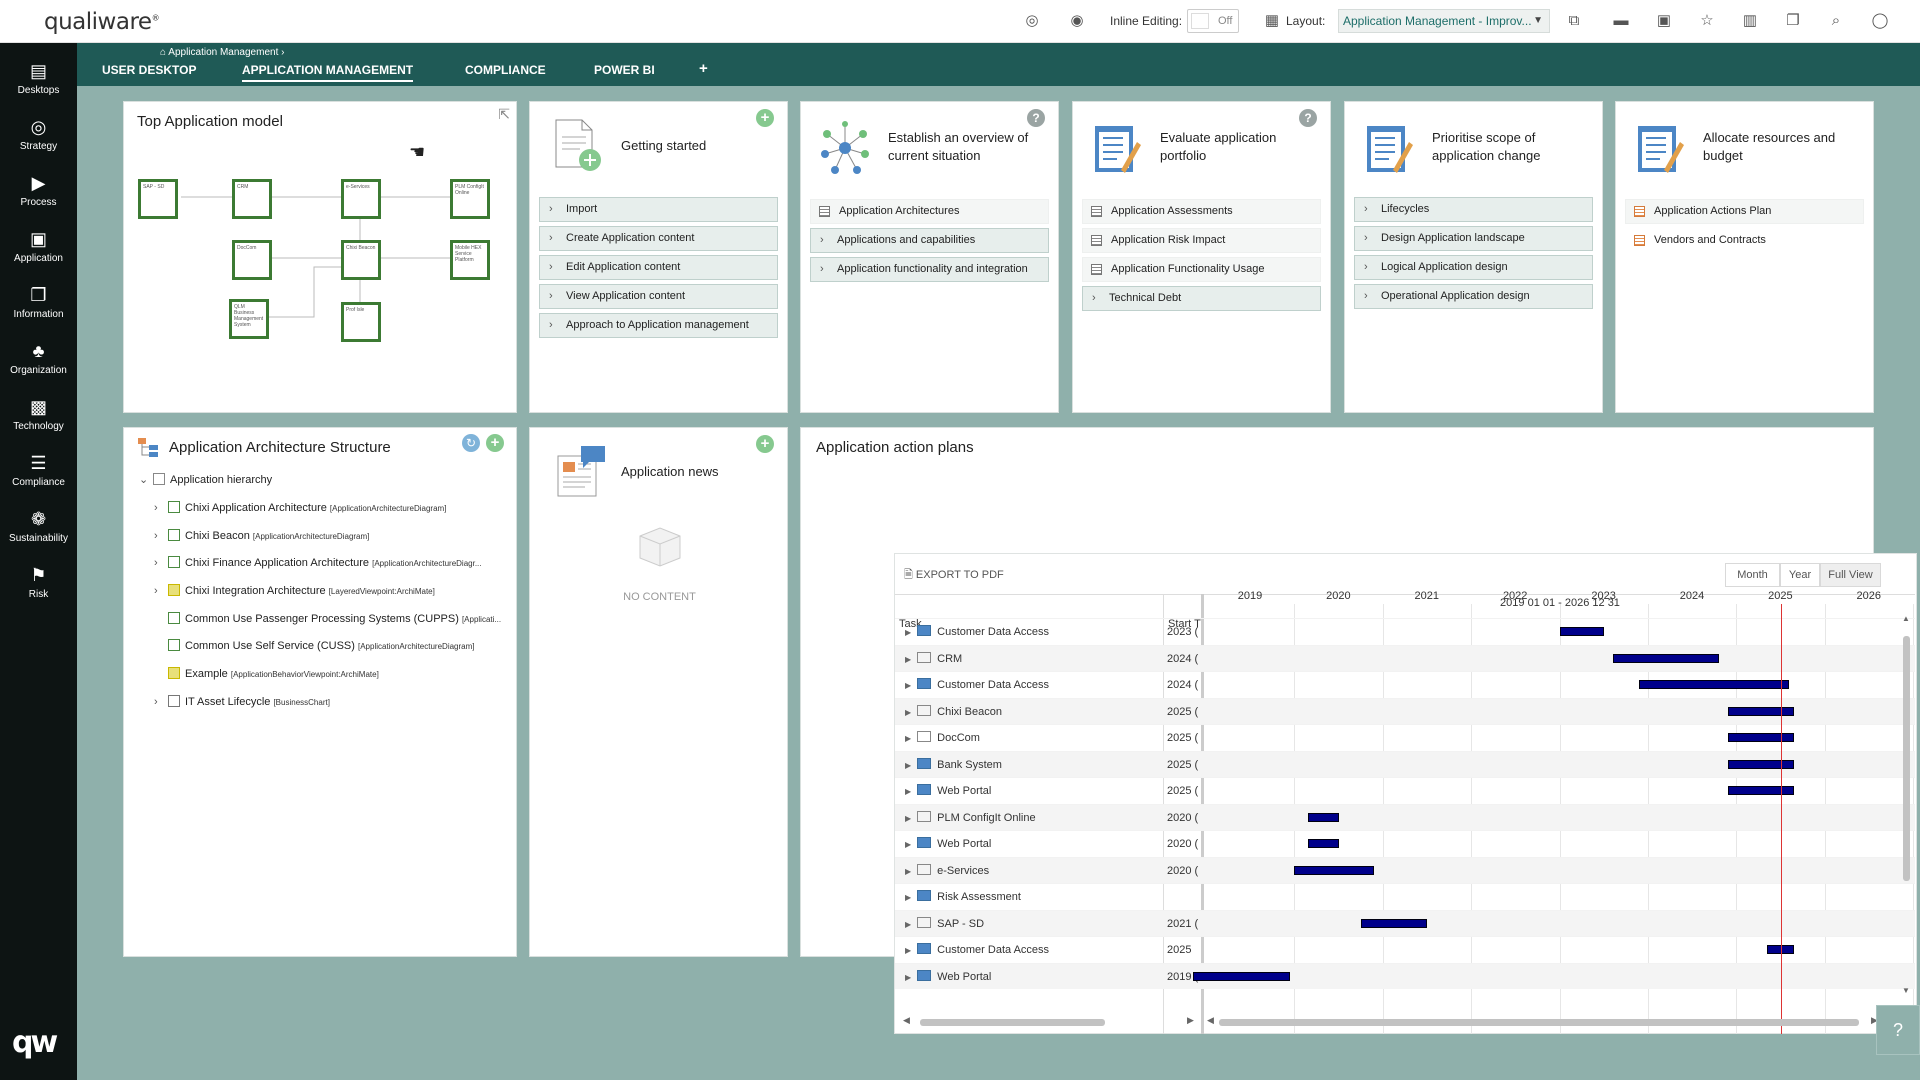 The height and width of the screenshot is (1080, 1920). I want to click on sidebar-item-technology: ▩ Technology, so click(38, 422).